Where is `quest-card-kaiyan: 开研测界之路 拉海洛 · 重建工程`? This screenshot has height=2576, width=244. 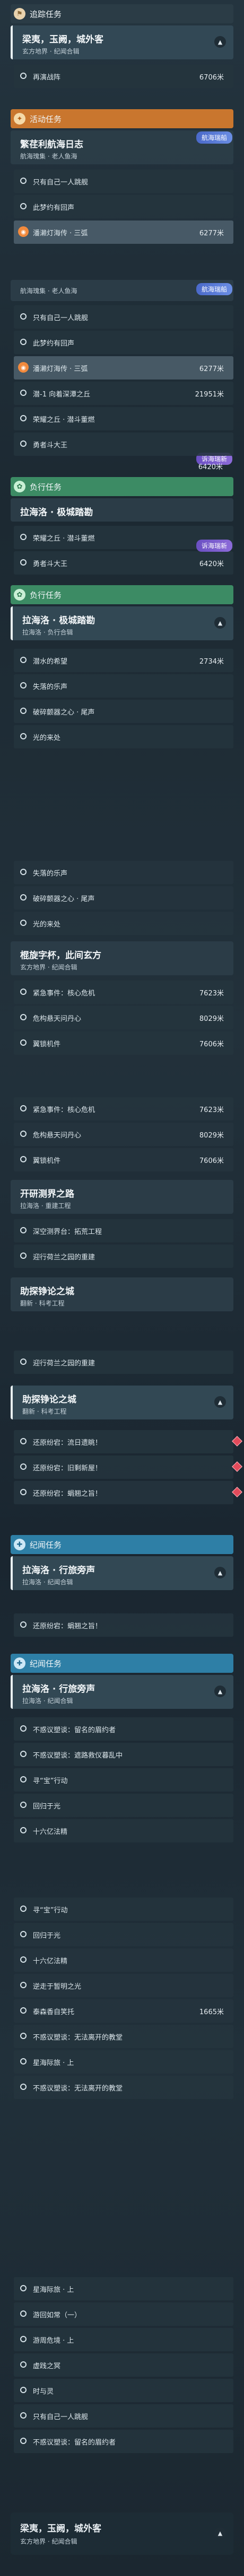 quest-card-kaiyan: 开研测界之路 拉海洛 · 重建工程 is located at coordinates (122, 1197).